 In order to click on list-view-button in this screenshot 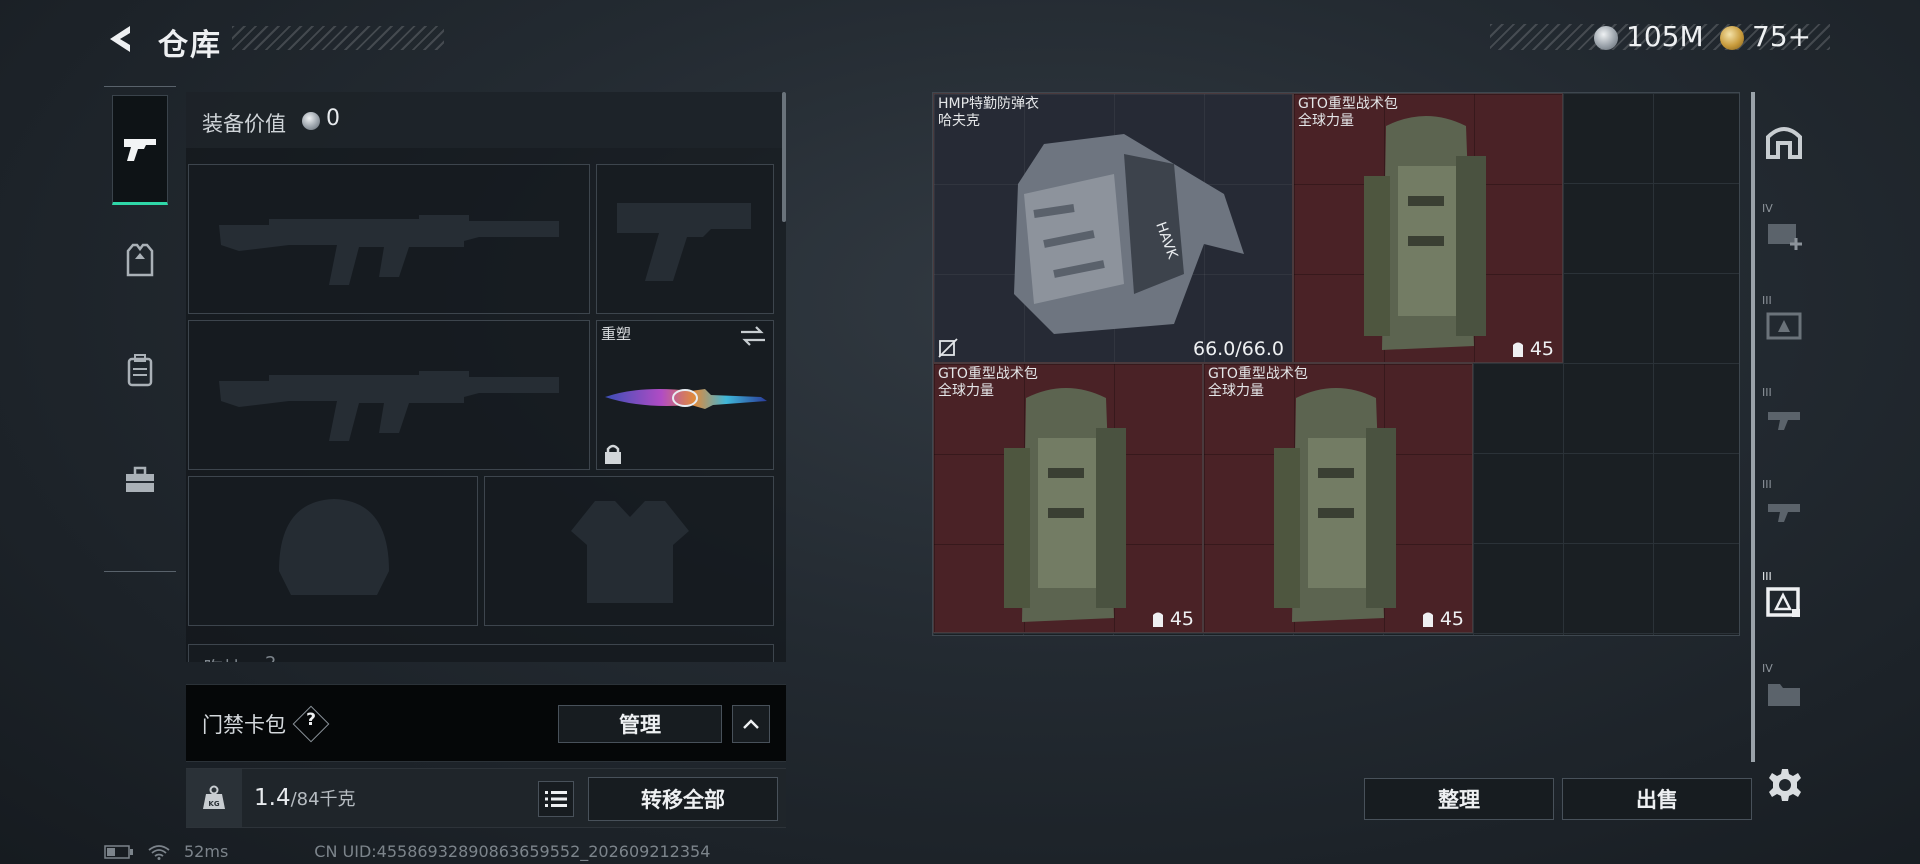, I will do `click(556, 799)`.